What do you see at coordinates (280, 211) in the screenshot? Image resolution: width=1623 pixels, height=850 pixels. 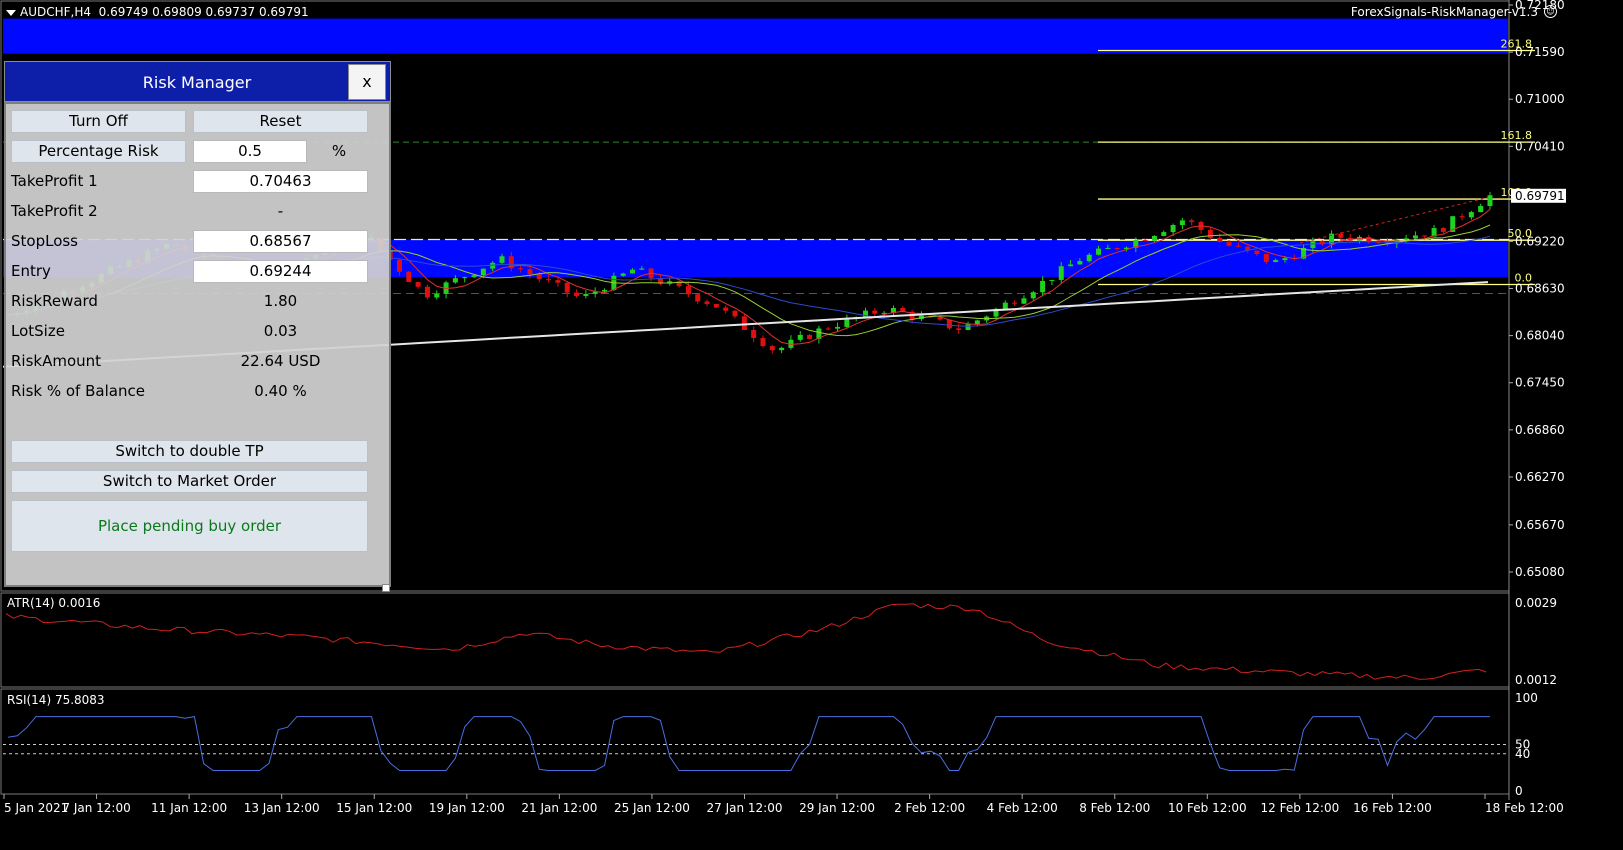 I see `tp2-value: -` at bounding box center [280, 211].